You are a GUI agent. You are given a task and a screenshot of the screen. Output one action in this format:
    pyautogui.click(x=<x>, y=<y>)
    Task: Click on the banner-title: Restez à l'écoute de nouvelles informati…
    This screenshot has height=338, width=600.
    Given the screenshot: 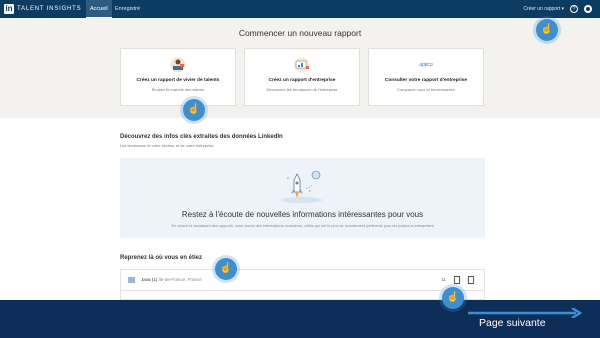 What is the action you would take?
    pyautogui.click(x=302, y=214)
    